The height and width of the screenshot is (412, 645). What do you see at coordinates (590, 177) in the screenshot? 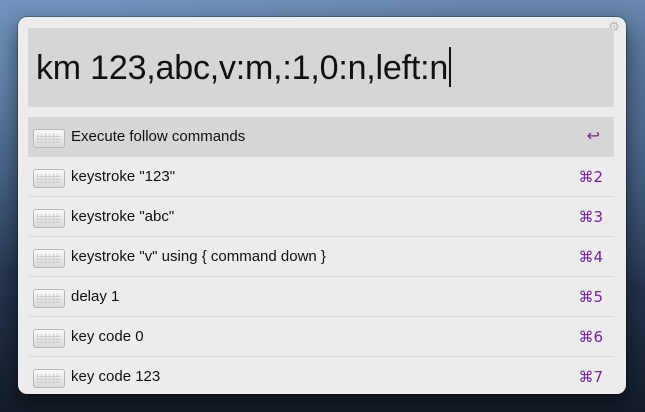
I see `result-shortcut: ⌘2` at bounding box center [590, 177].